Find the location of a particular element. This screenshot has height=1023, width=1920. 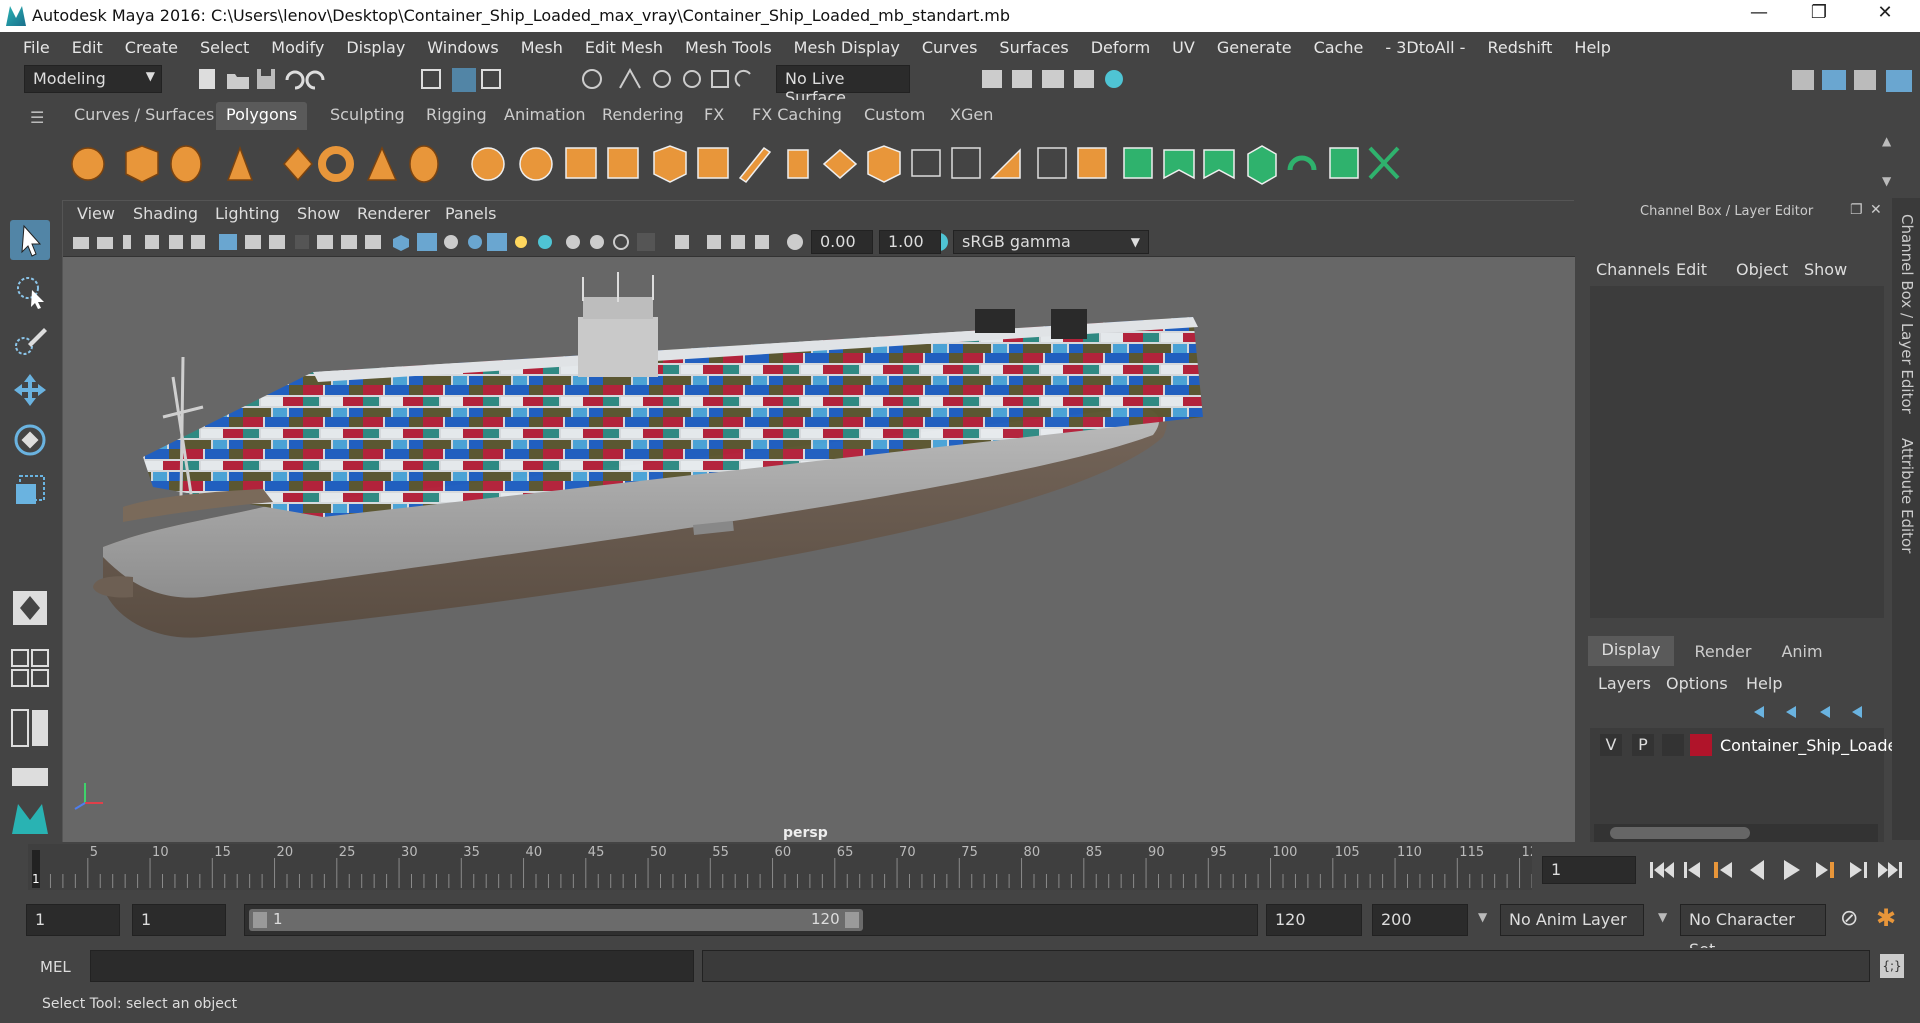

menu-curves: Curves is located at coordinates (950, 47).